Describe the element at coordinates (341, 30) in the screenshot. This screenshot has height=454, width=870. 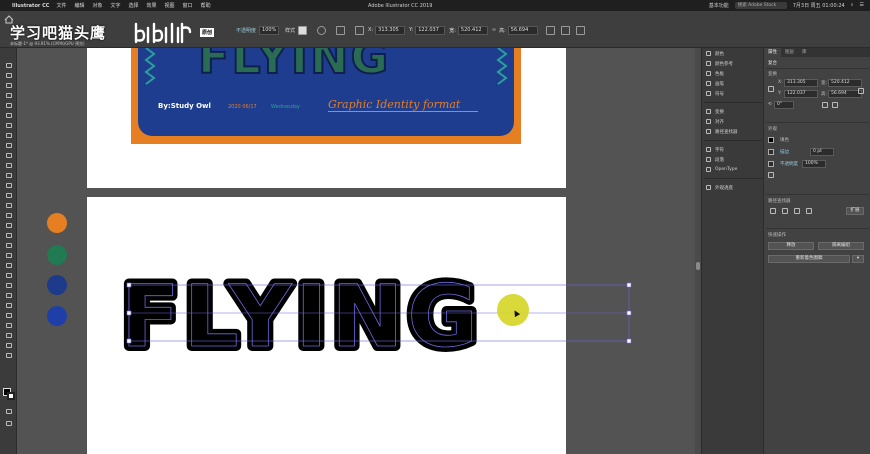
I see `align-icon` at that location.